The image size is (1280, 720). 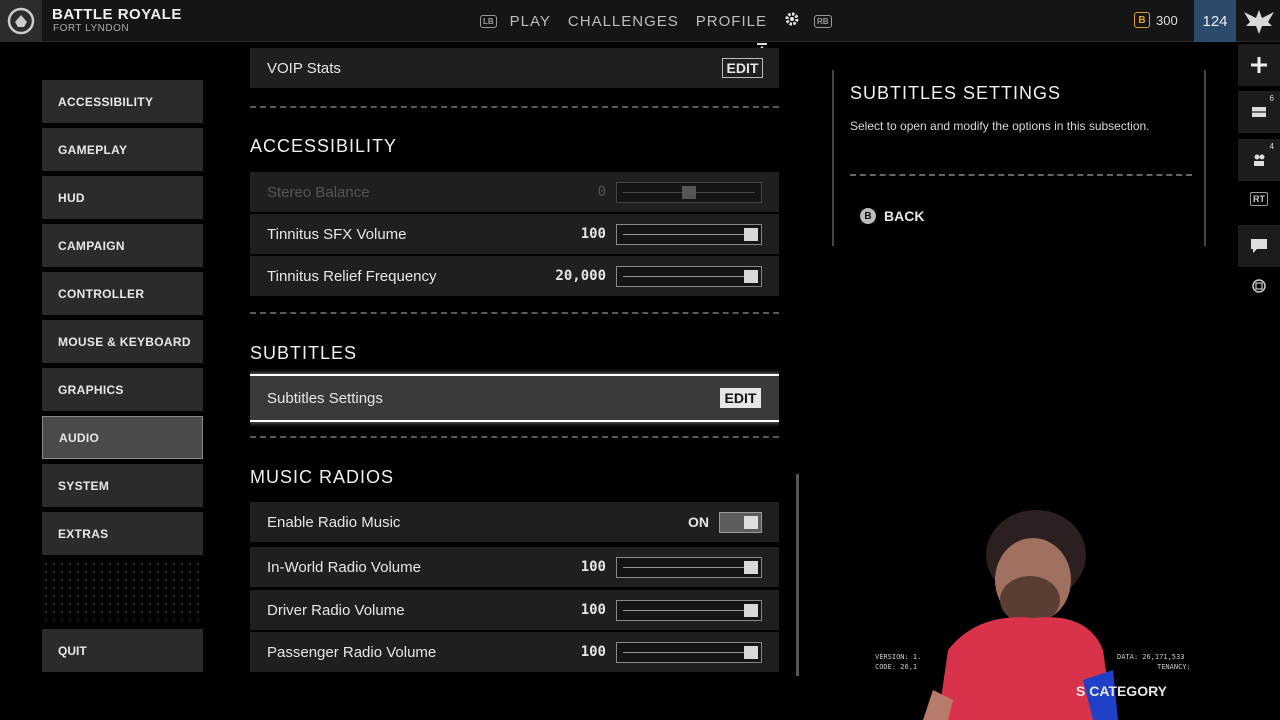 What do you see at coordinates (122, 437) in the screenshot?
I see `menu-item-audio: AUDIO` at bounding box center [122, 437].